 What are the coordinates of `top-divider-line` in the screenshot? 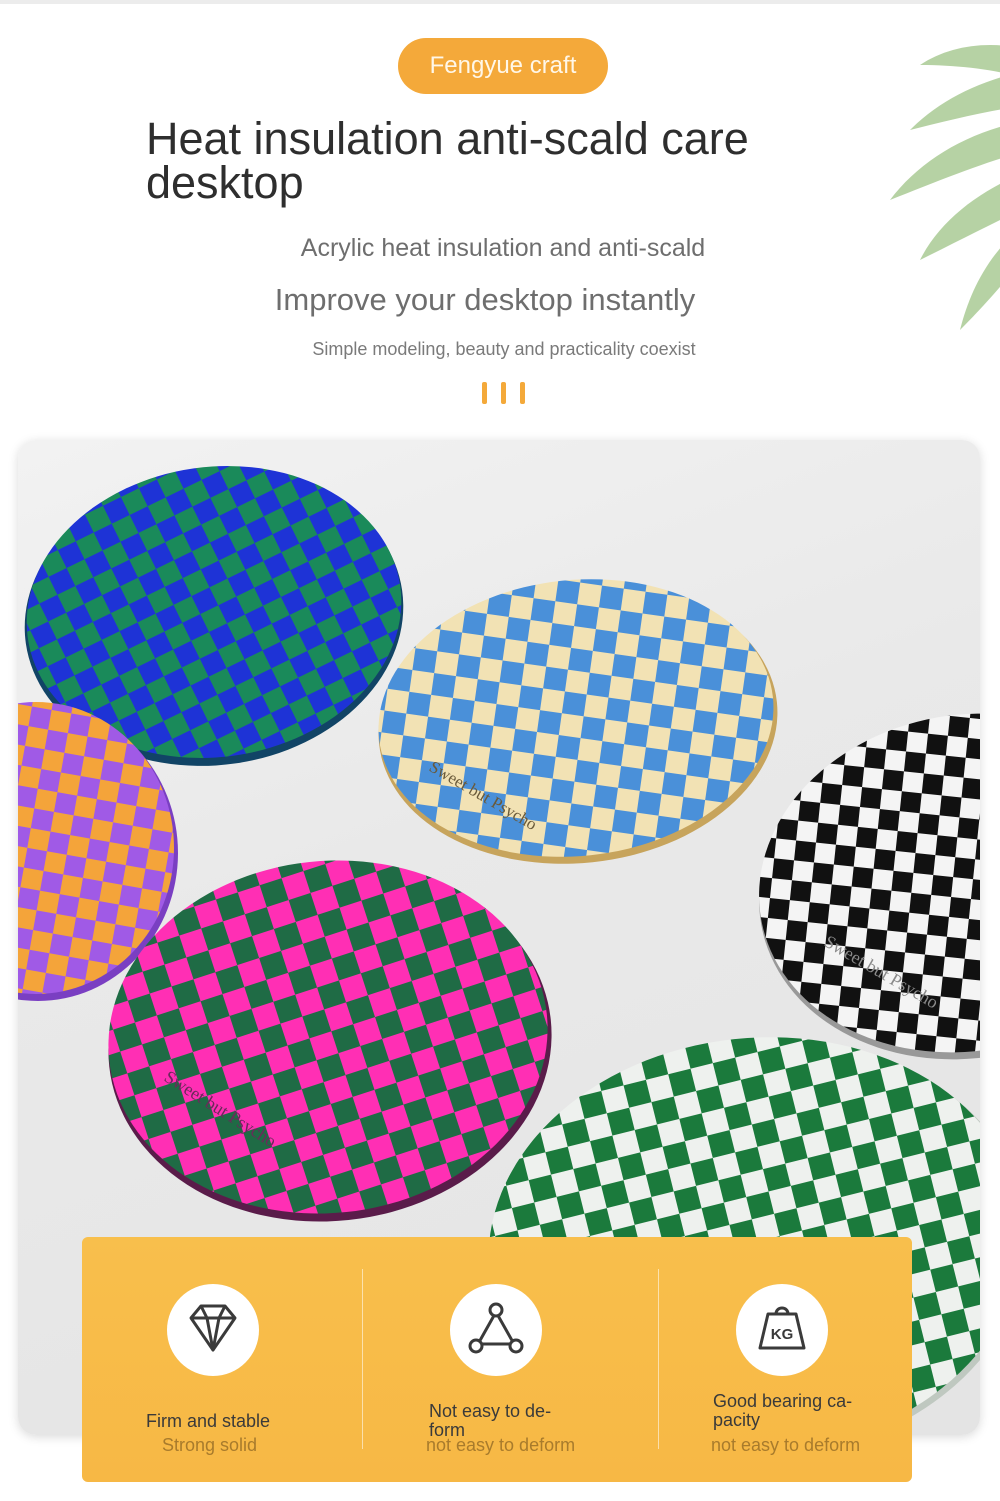 It's located at (500, 2).